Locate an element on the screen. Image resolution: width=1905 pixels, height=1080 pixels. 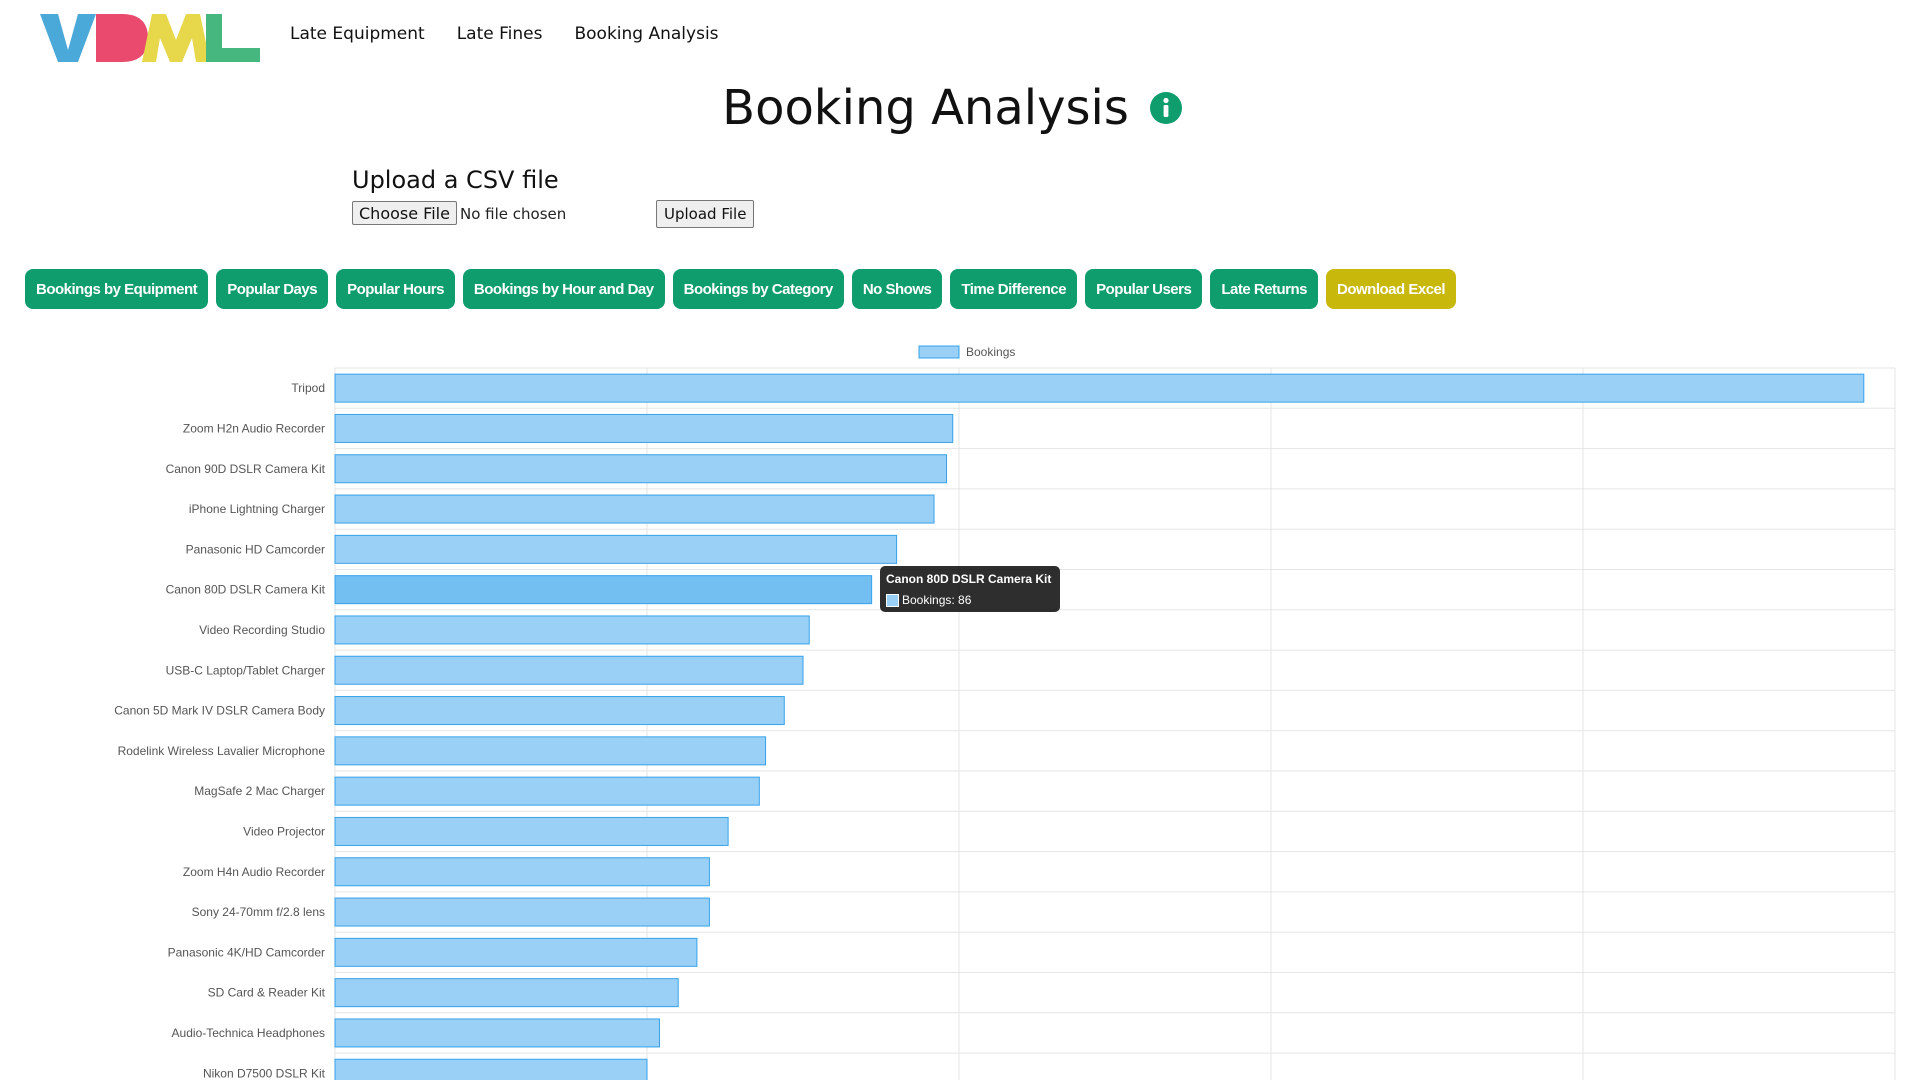
tooltip-title: Canon 80D DSLR Camera Kit is located at coordinates (969, 579).